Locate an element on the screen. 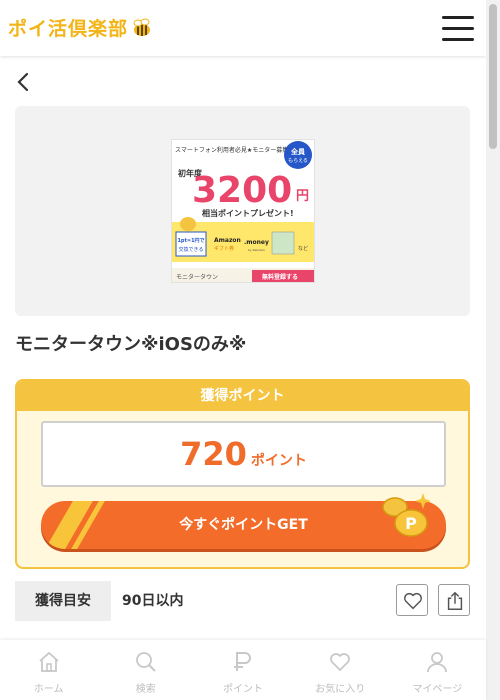  bee-logo-icon is located at coordinates (142, 27).